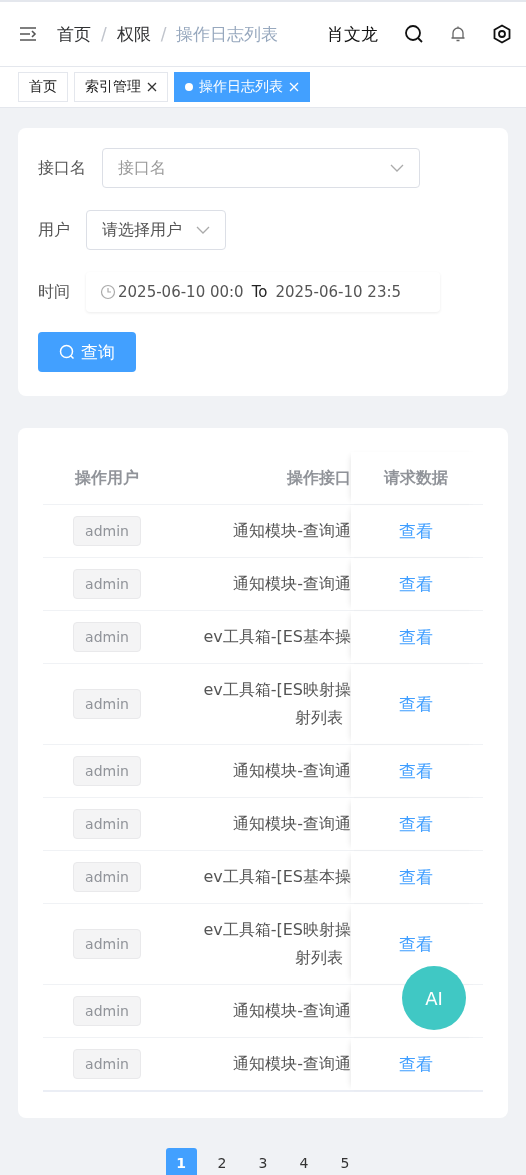 The width and height of the screenshot is (526, 1175). What do you see at coordinates (352, 34) in the screenshot?
I see `user-name: 肖文龙` at bounding box center [352, 34].